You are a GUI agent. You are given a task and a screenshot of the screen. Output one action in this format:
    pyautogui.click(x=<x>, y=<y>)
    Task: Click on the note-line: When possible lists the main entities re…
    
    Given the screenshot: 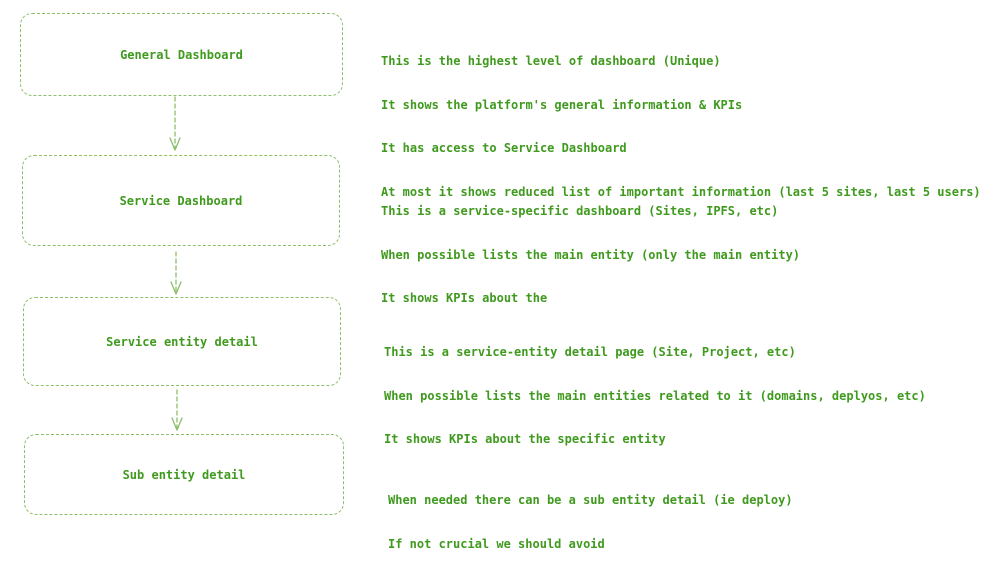 What is the action you would take?
    pyautogui.click(x=655, y=395)
    